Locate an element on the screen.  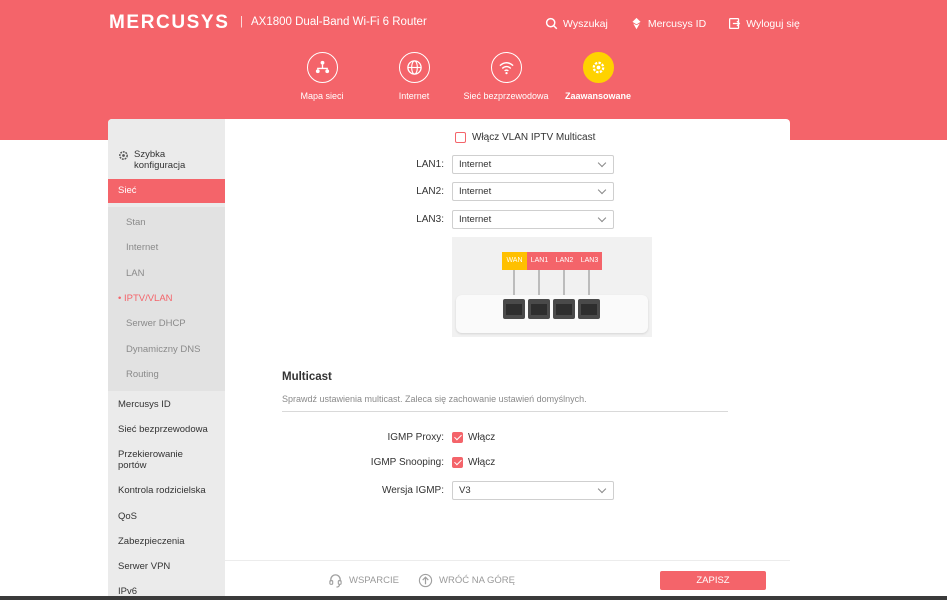
igmp-proxy-option: Włącz is located at coordinates (473, 437).